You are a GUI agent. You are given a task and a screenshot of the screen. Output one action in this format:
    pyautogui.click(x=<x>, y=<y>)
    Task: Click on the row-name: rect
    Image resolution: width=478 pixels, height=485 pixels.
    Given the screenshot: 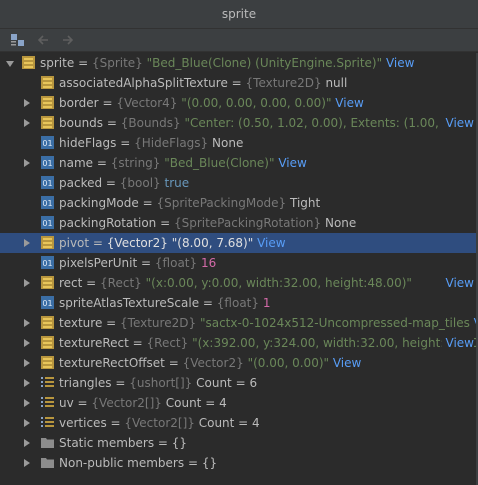 What is the action you would take?
    pyautogui.click(x=71, y=283)
    